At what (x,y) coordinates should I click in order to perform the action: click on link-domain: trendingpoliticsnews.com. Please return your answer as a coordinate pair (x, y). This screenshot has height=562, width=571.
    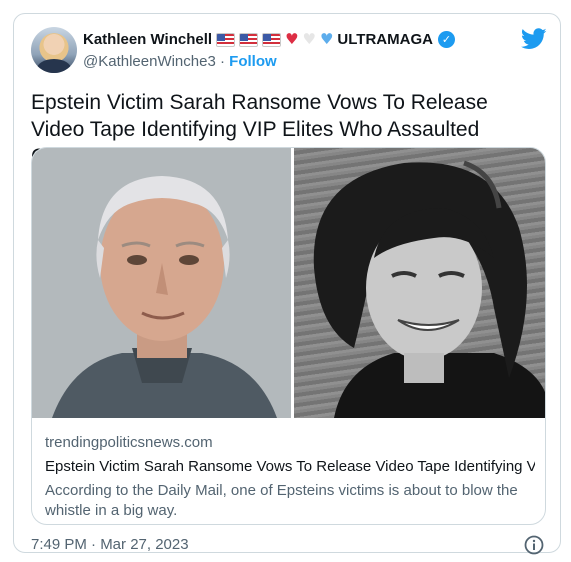
    Looking at the image, I should click on (129, 442).